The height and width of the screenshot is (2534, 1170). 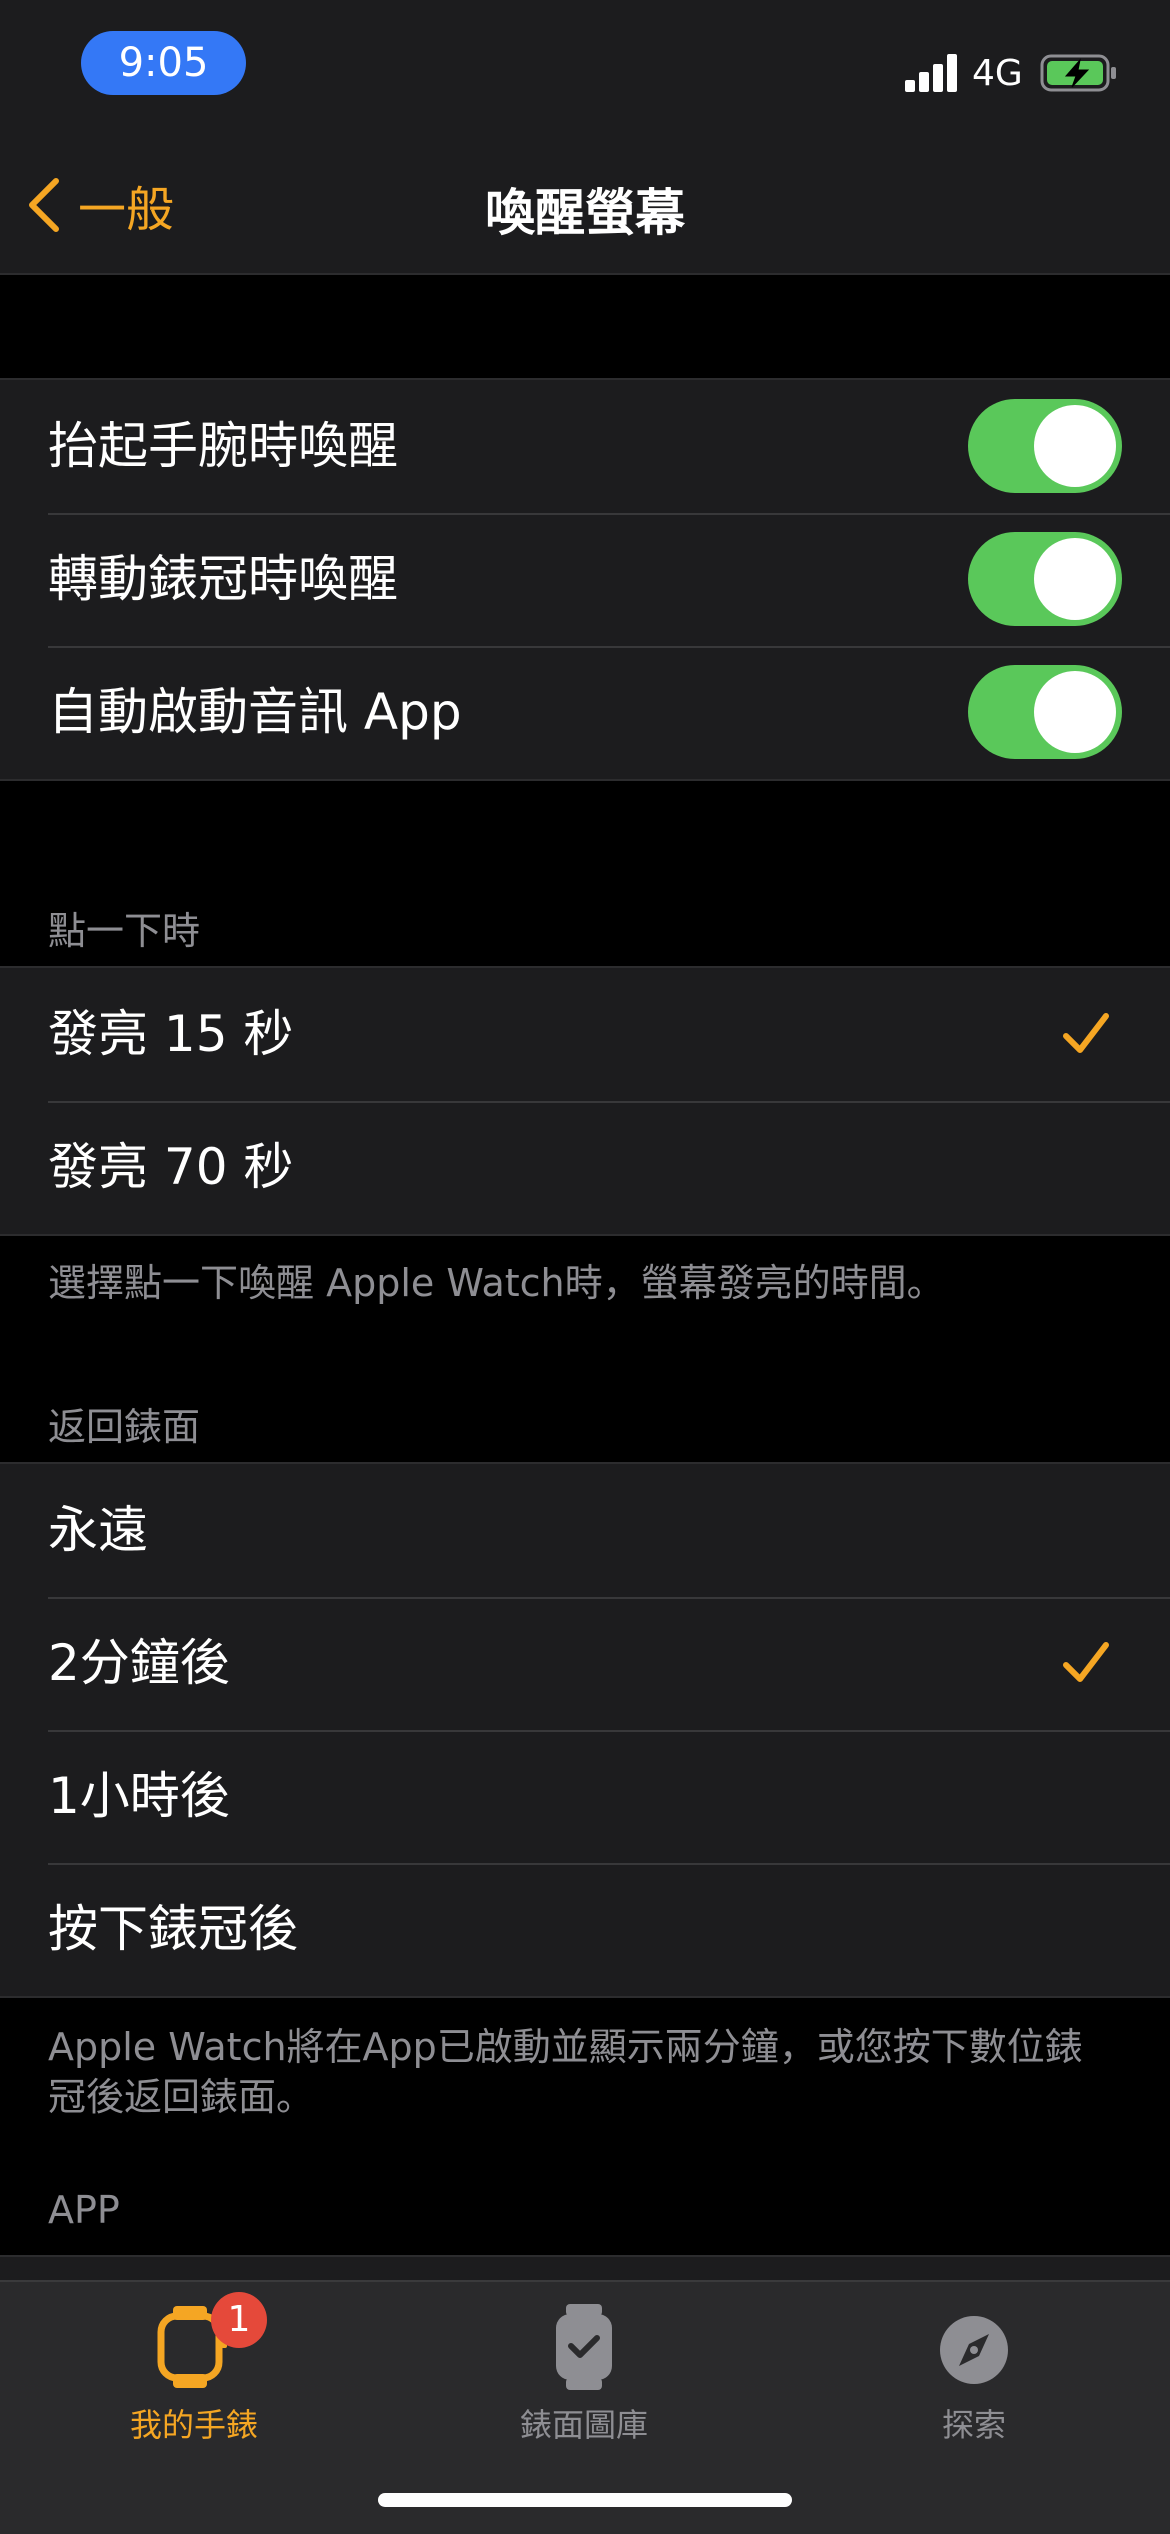 What do you see at coordinates (585, 712) in the screenshot?
I see `toggle-row-audio-app: 自動啟動音訊 App` at bounding box center [585, 712].